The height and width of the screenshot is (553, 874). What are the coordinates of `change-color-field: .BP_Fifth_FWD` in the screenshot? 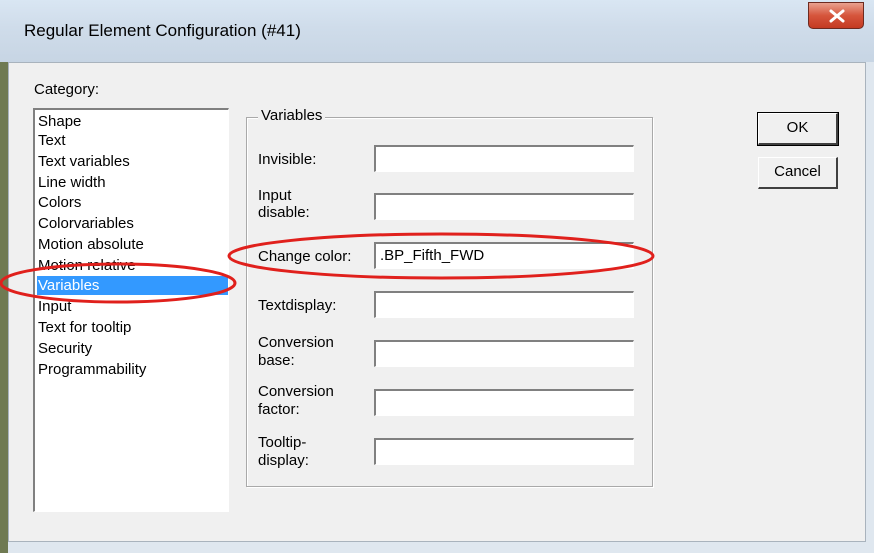 It's located at (504, 255).